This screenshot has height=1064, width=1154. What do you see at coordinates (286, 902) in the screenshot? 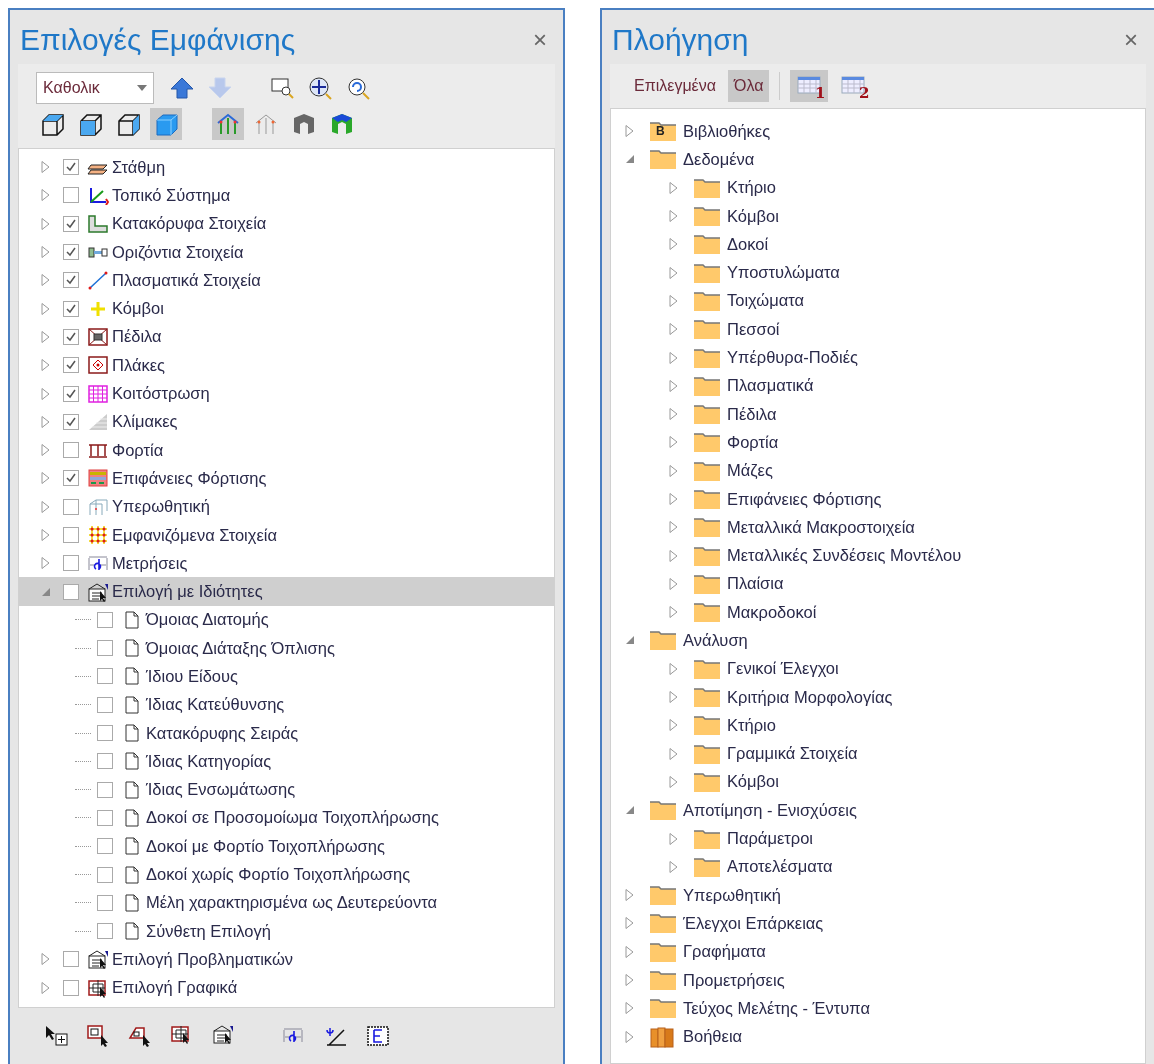
I see `tree-item: Μέλη χαρακτηρισμένα ως Δευτερεύοντα` at bounding box center [286, 902].